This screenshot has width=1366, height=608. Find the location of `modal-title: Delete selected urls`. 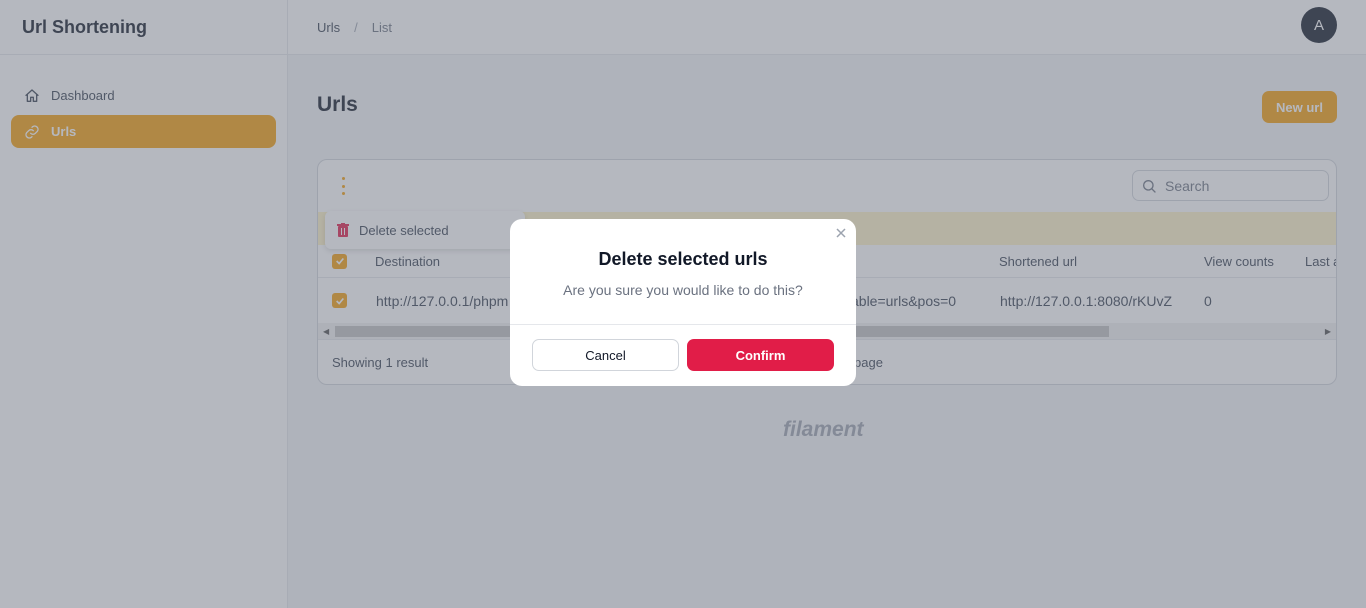

modal-title: Delete selected urls is located at coordinates (683, 259).